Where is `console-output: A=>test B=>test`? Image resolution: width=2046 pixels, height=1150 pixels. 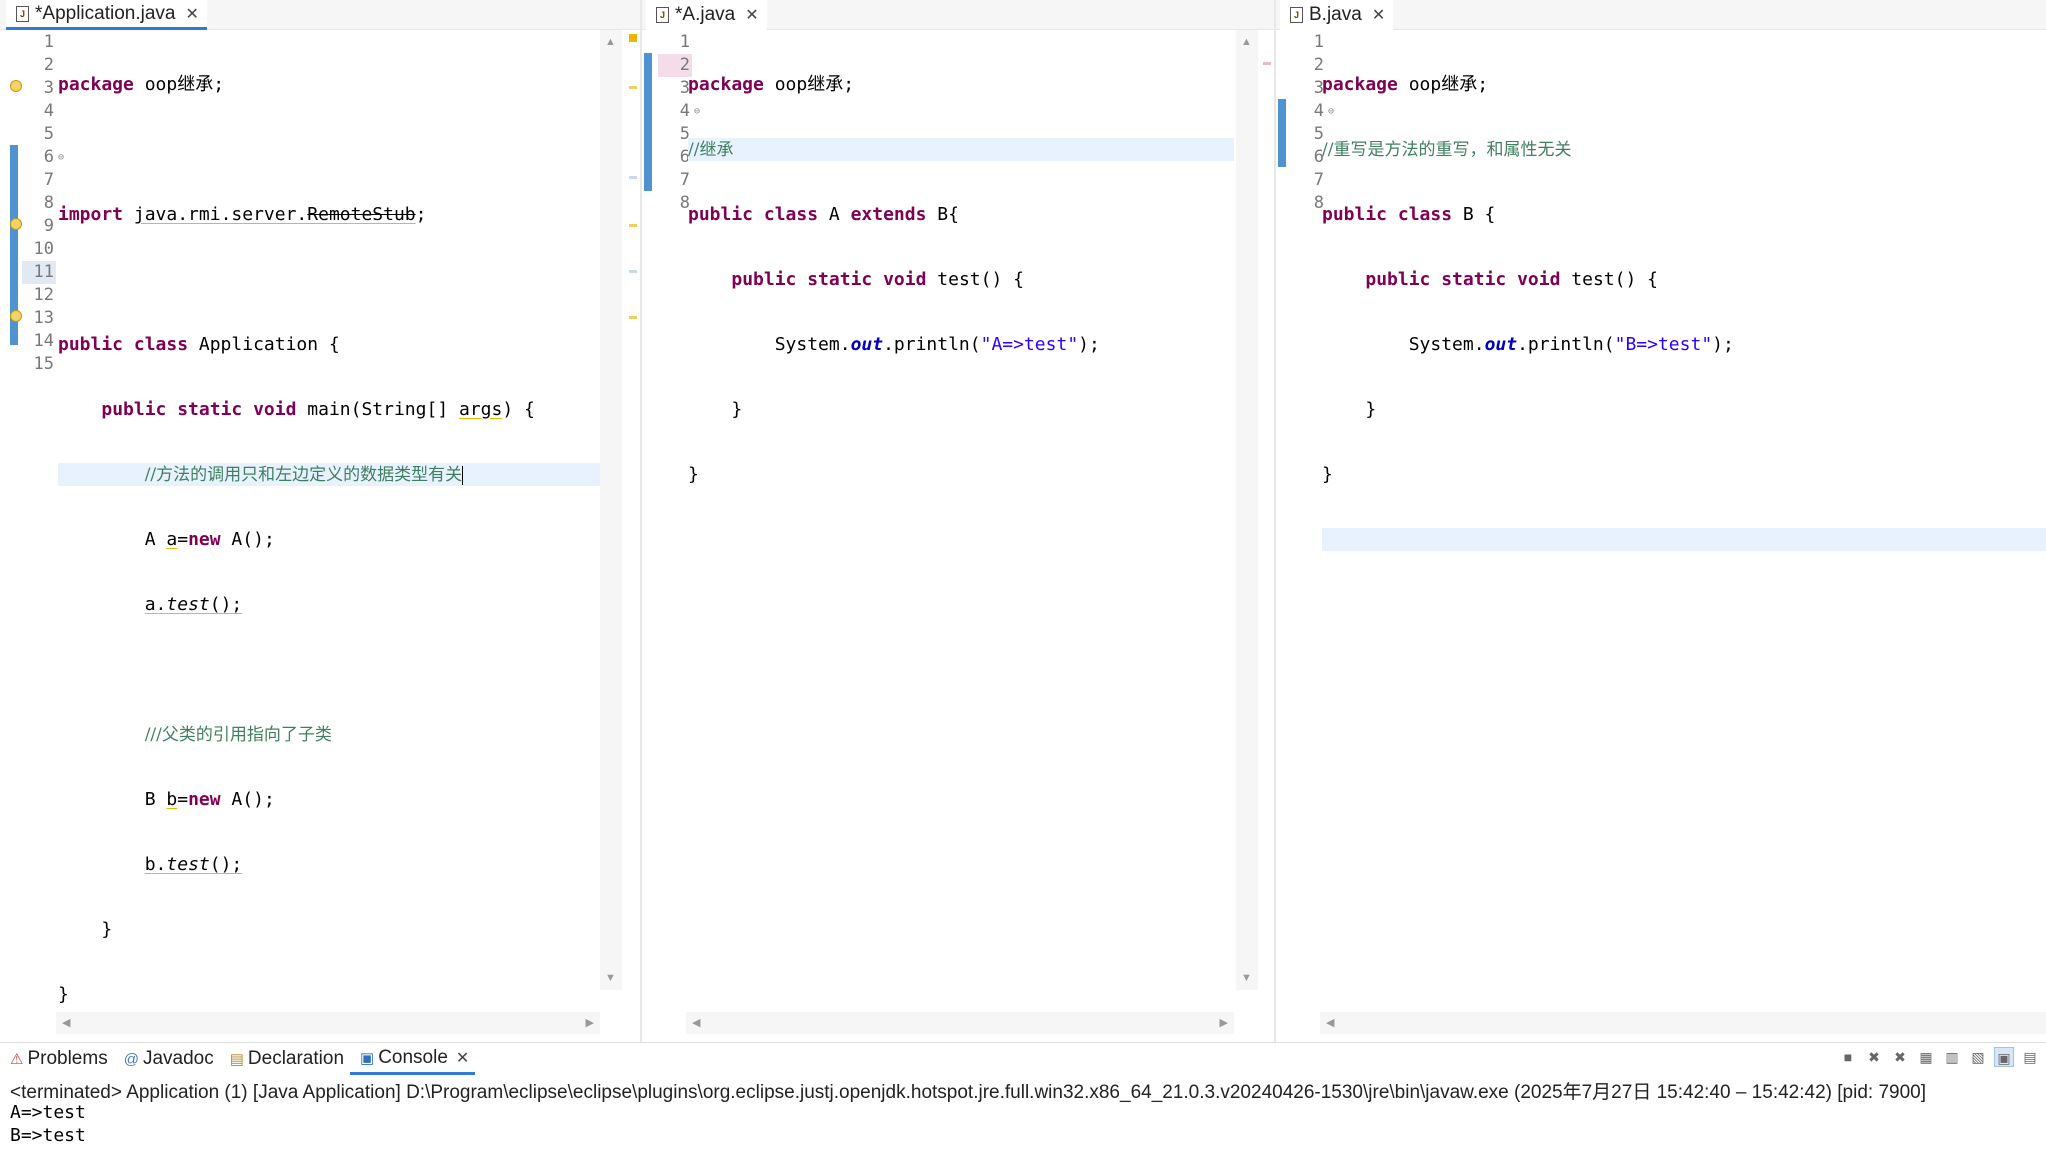 console-output: A=>test B=>test is located at coordinates (48, 1124).